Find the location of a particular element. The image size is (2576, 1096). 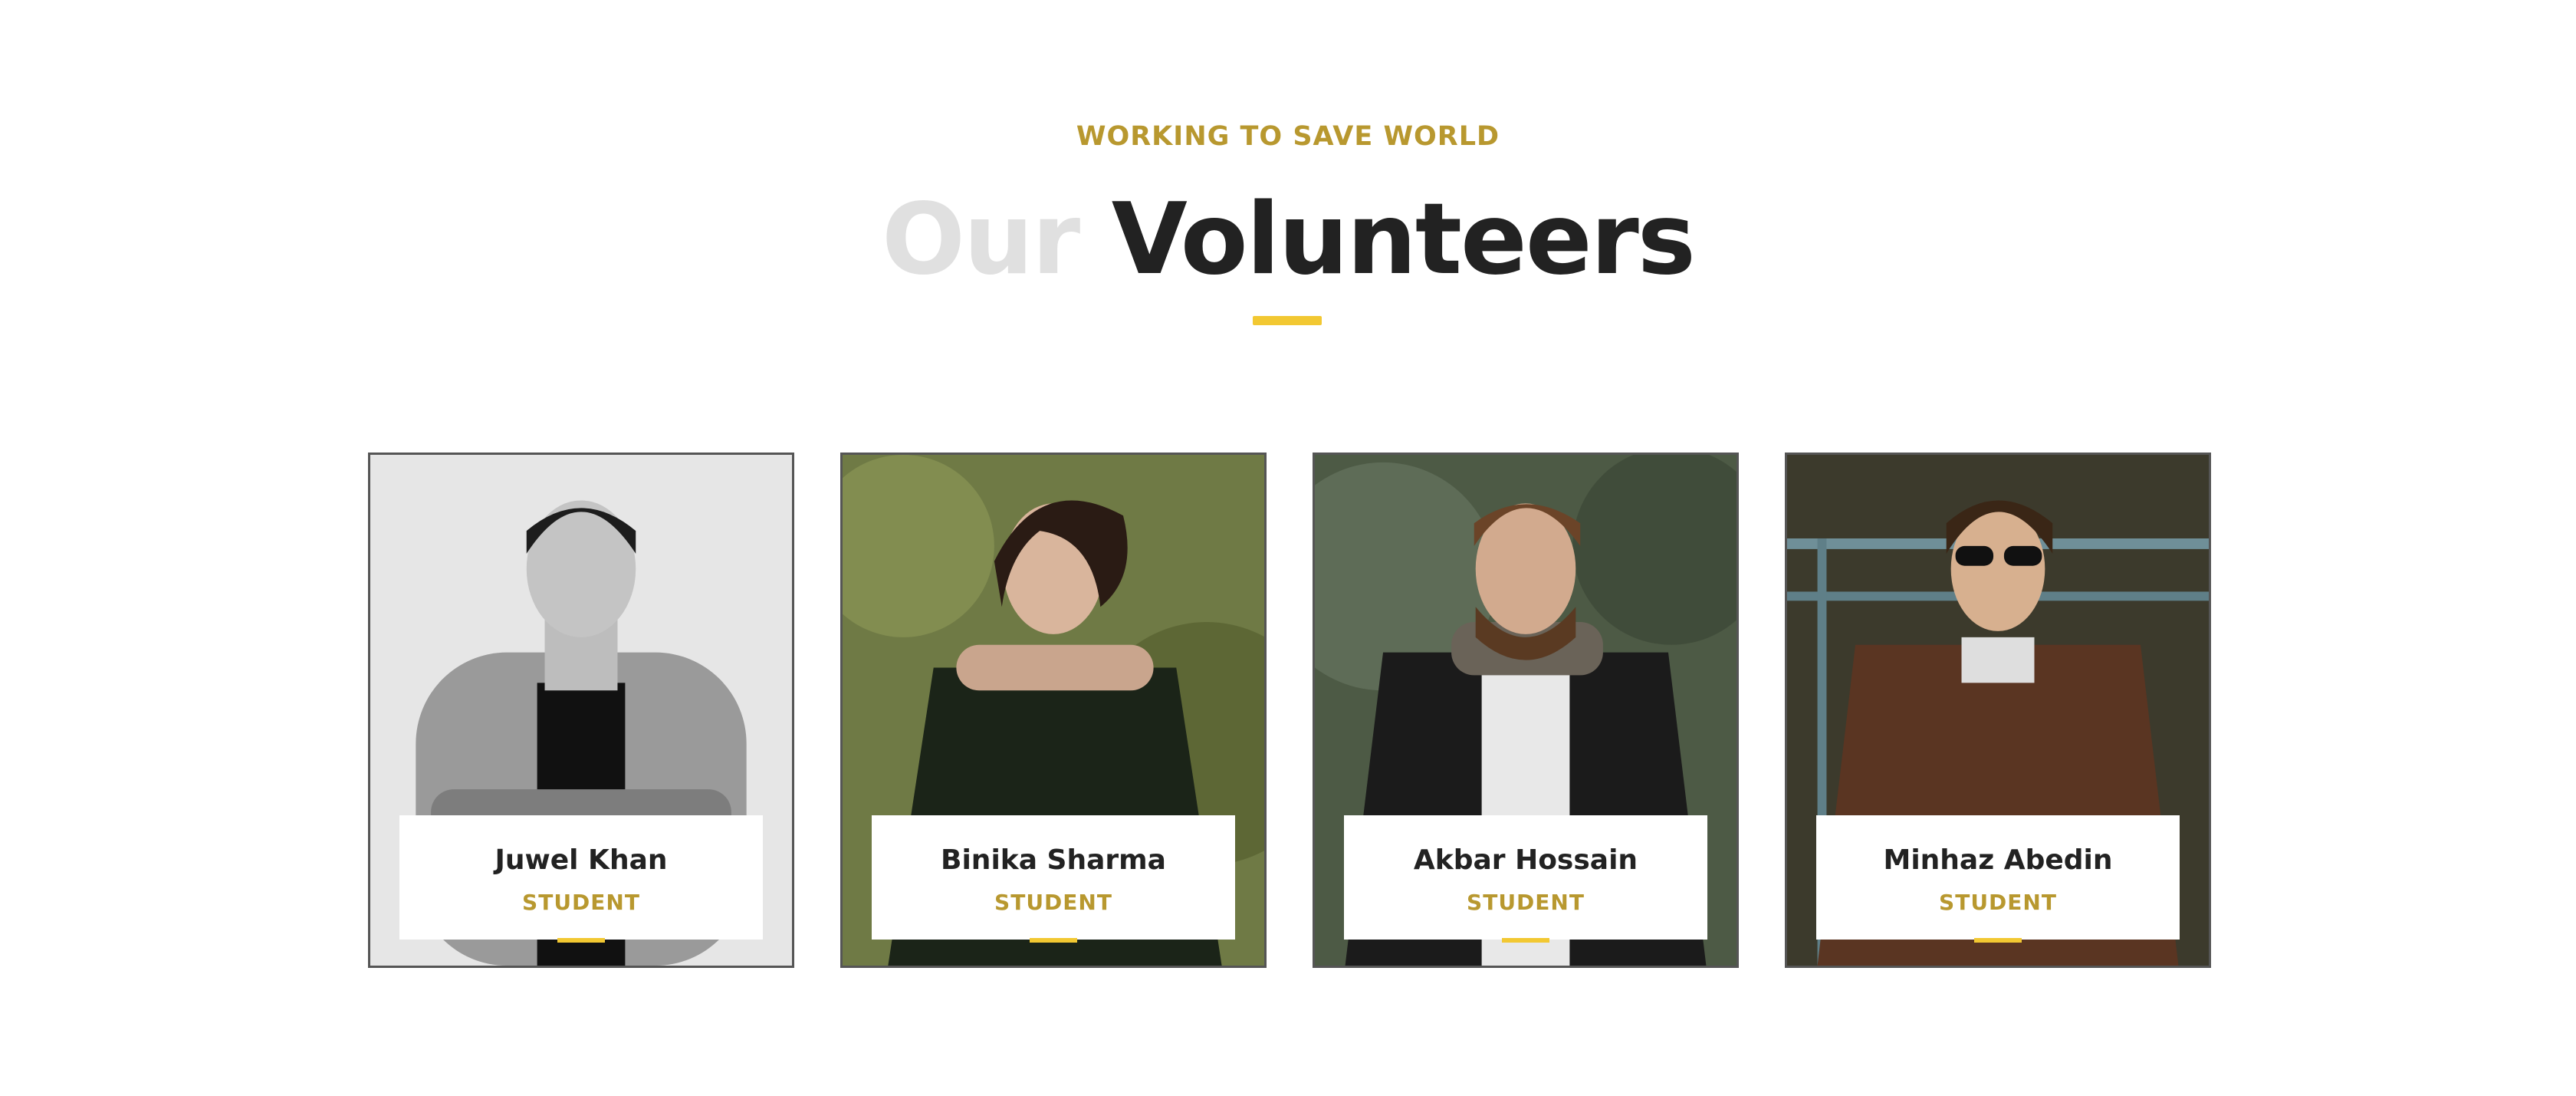

volunteer-info: Binika Sharma STUDENT is located at coordinates (1053, 879).